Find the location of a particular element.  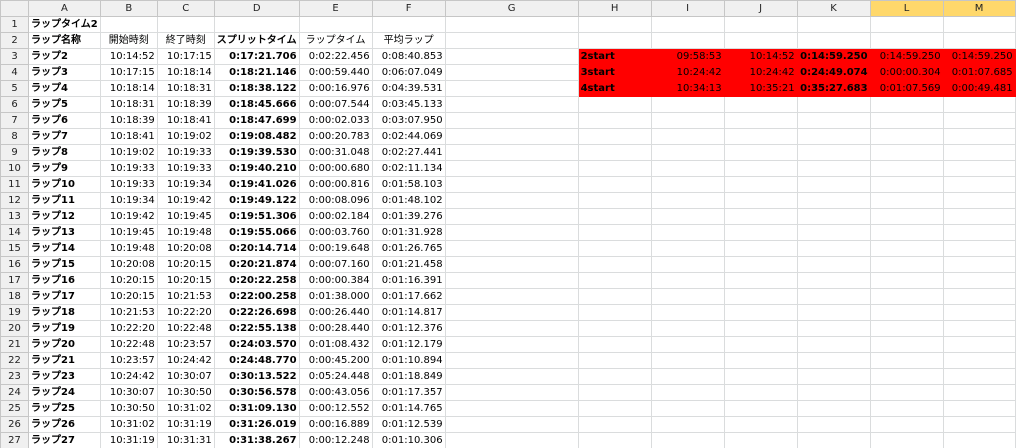

cell-i5: 10:34:13 is located at coordinates (687, 88).